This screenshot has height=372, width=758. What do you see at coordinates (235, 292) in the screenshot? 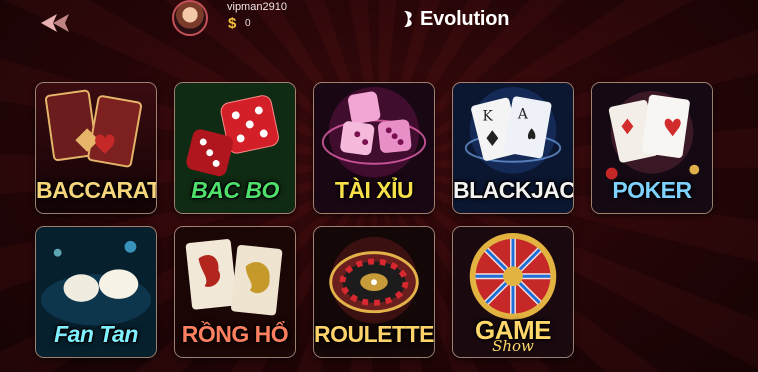
I see `game-tile-rong-ho: RỒNG HỔ` at bounding box center [235, 292].